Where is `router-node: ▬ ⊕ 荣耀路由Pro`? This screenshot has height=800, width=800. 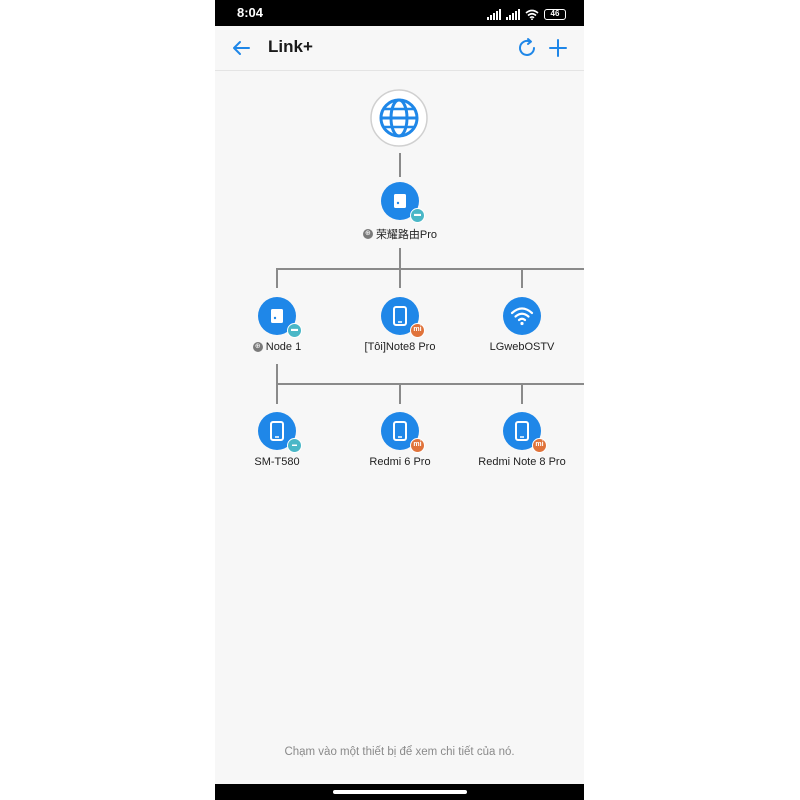 router-node: ▬ ⊕ 荣耀路由Pro is located at coordinates (400, 212).